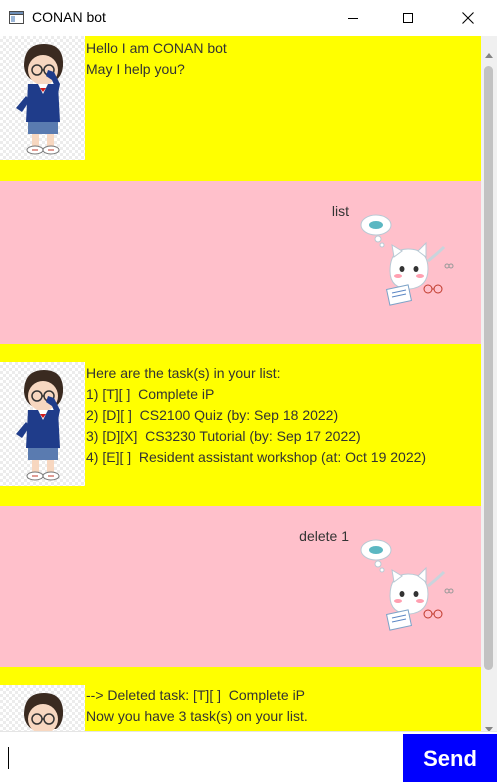  I want to click on send-button: Send, so click(450, 758).